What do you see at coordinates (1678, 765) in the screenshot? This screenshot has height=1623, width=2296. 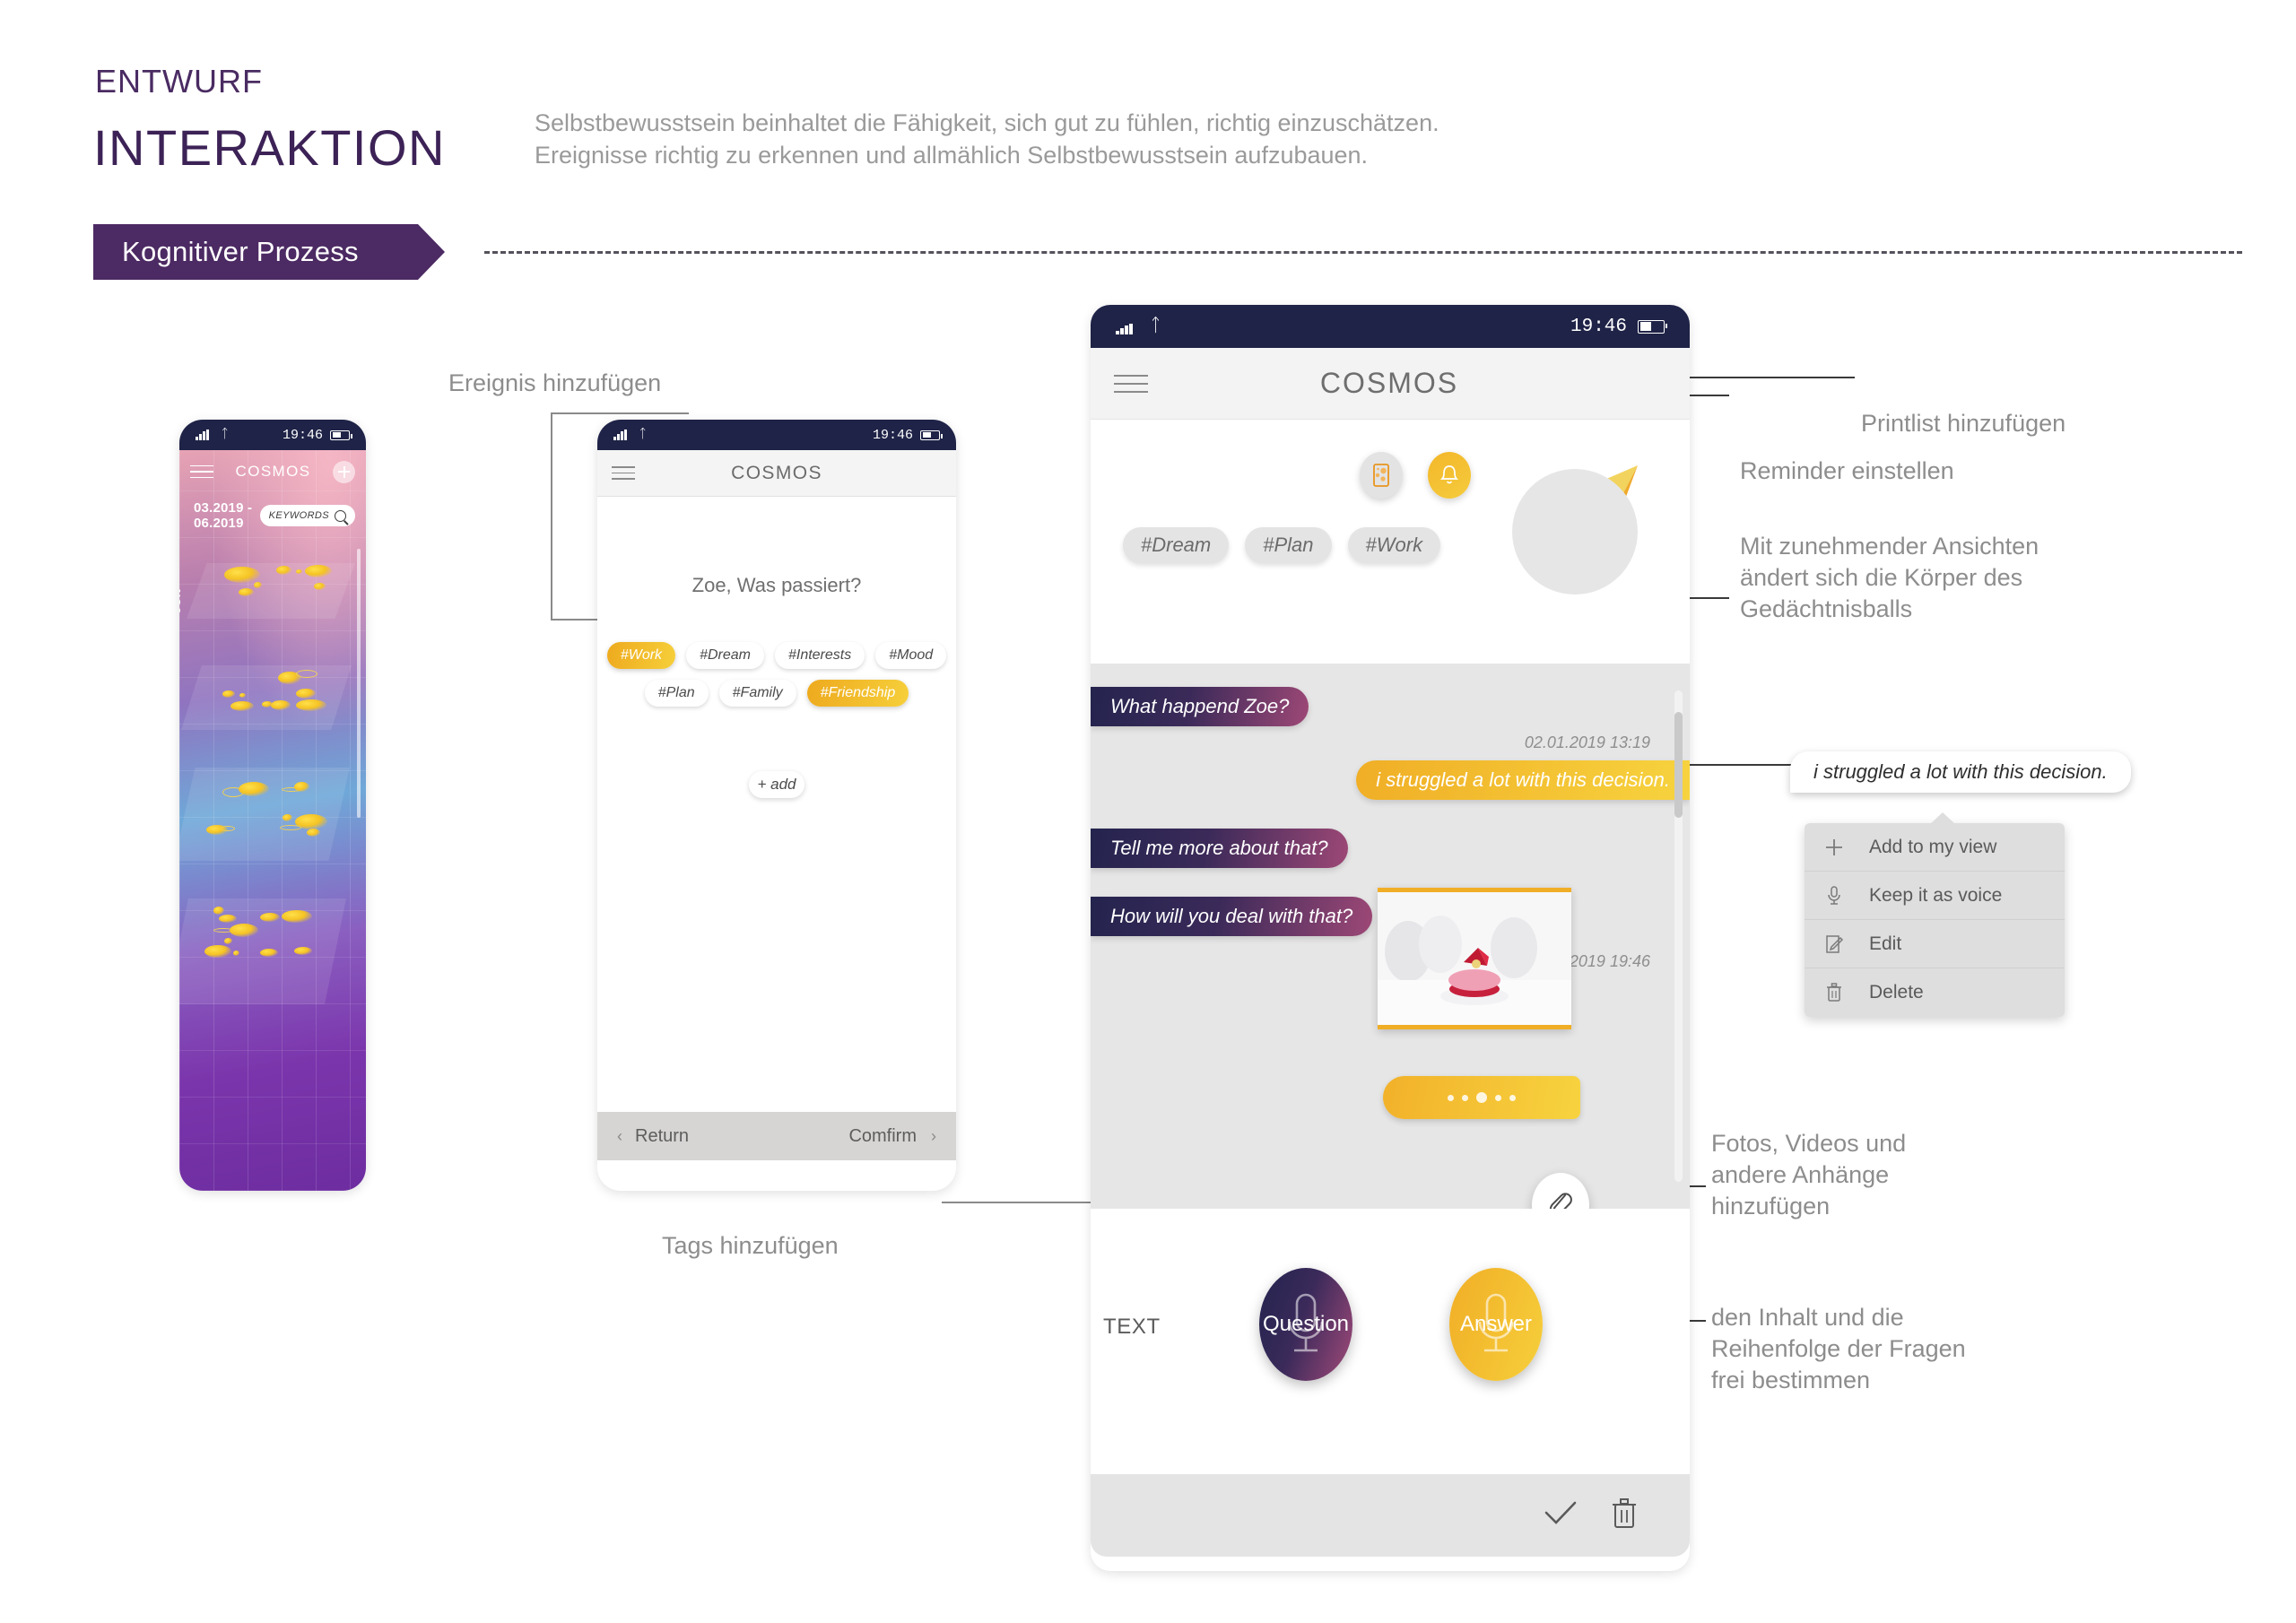 I see `chat-scrollbar-thumb` at bounding box center [1678, 765].